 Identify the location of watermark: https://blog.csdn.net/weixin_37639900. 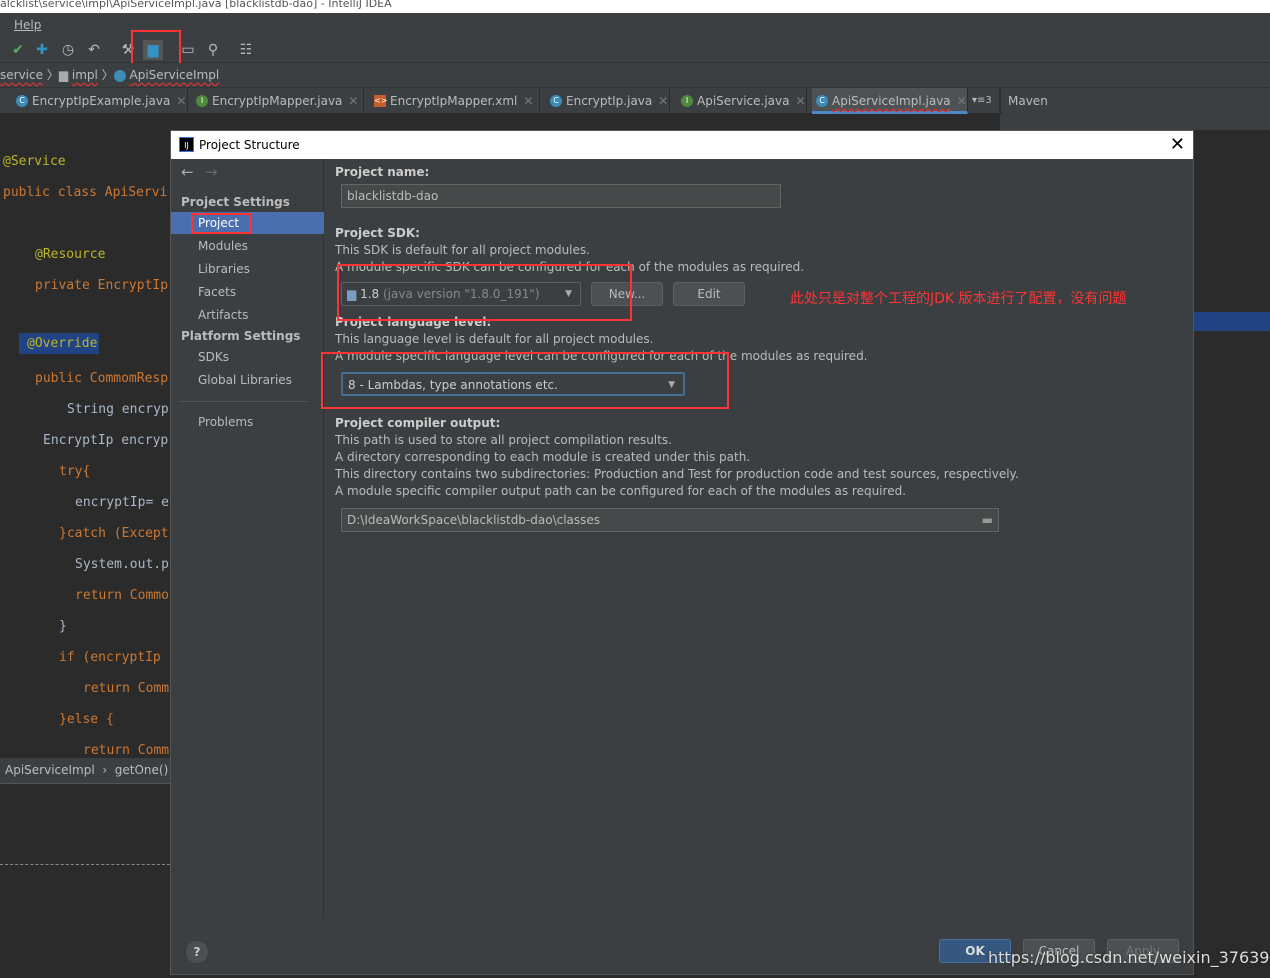
(1129, 957).